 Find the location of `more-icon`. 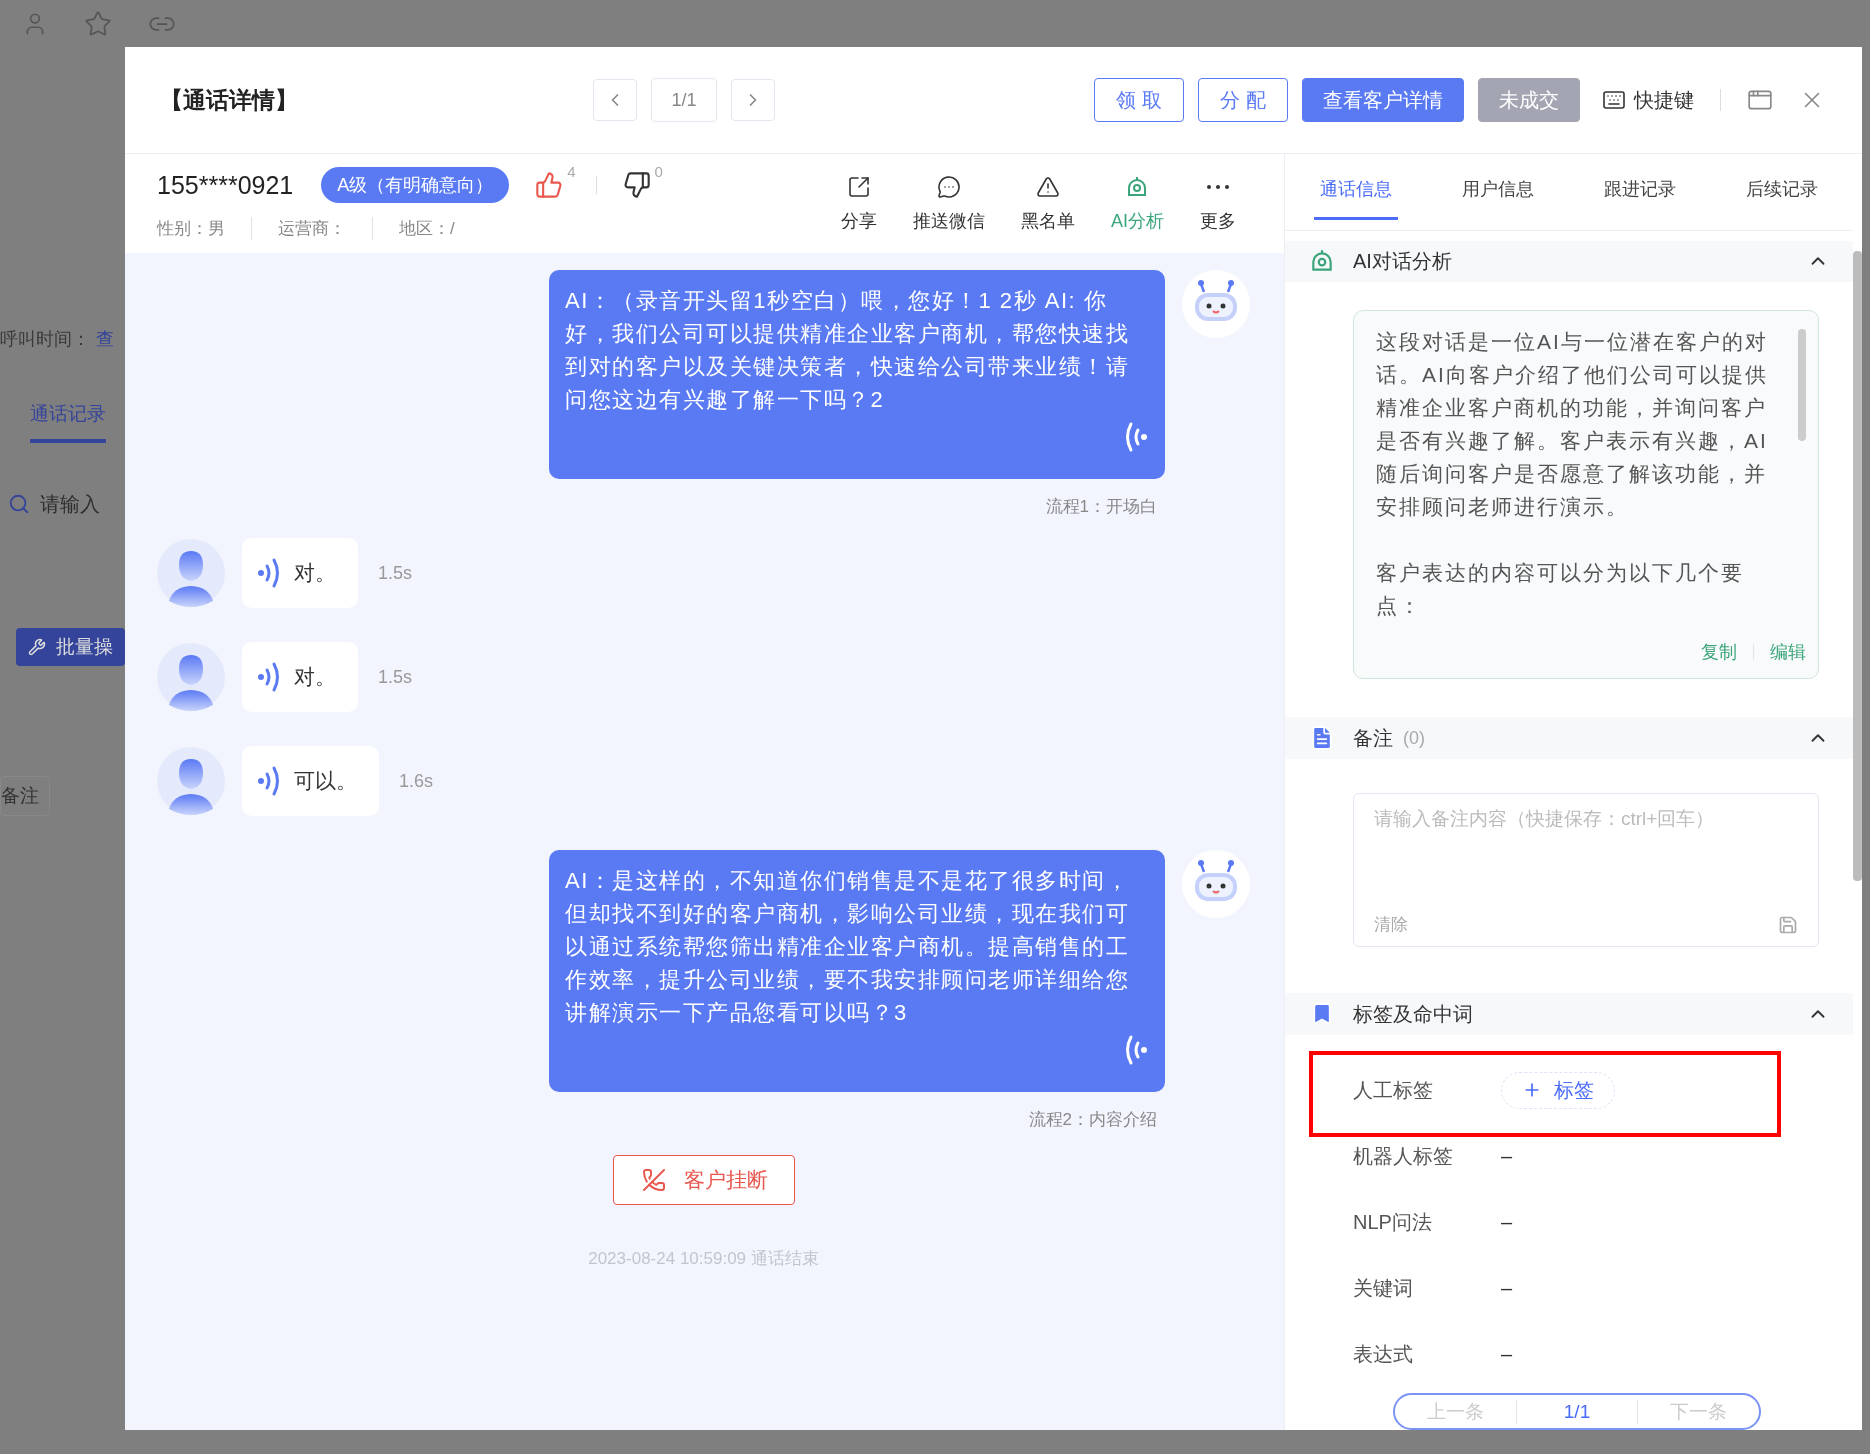

more-icon is located at coordinates (1218, 186).